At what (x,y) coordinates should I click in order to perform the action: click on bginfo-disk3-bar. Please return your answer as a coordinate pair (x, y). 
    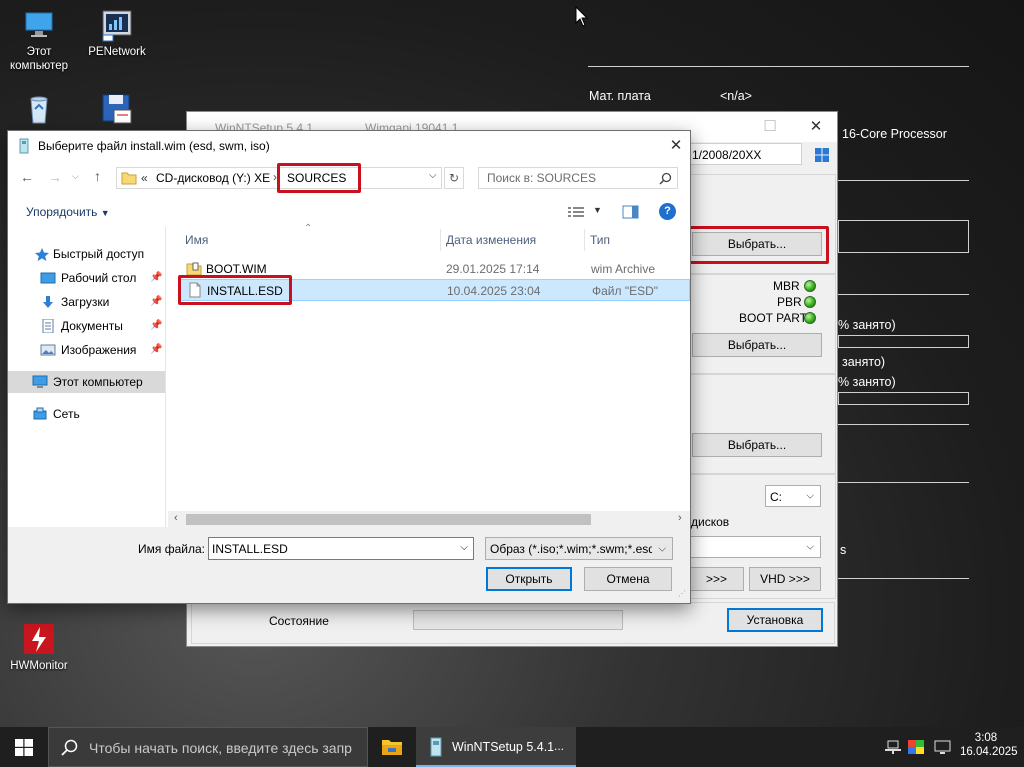
    Looking at the image, I should click on (903, 398).